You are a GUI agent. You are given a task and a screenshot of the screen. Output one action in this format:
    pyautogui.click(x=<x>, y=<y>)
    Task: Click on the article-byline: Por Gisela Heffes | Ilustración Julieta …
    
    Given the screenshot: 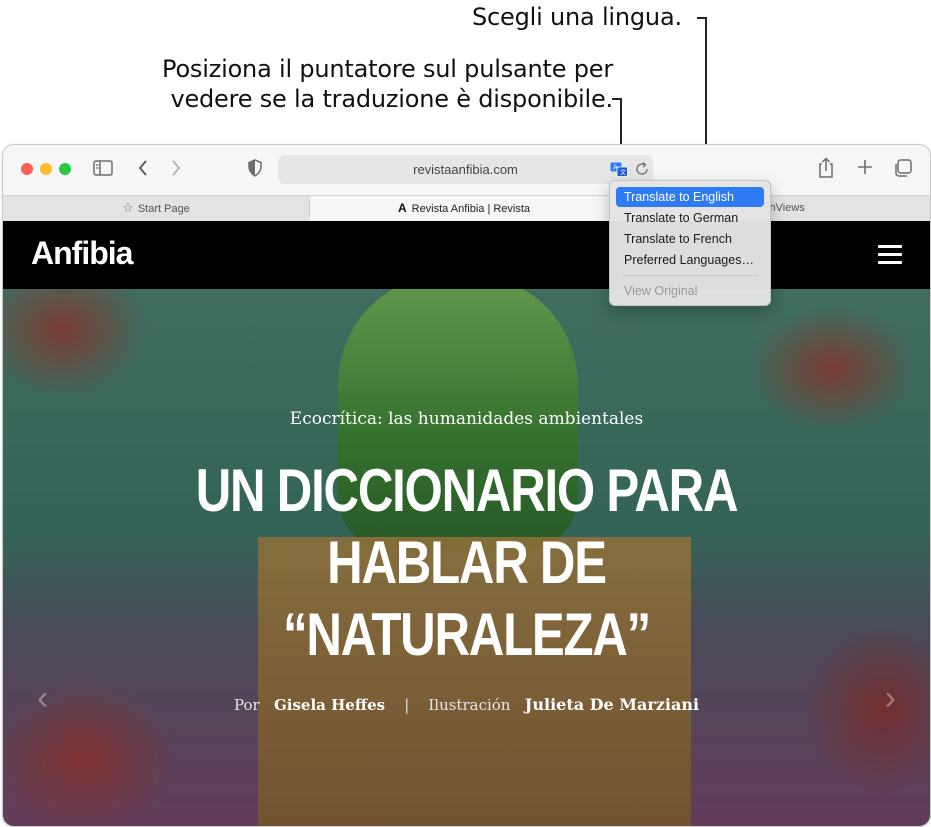 What is the action you would take?
    pyautogui.click(x=466, y=704)
    